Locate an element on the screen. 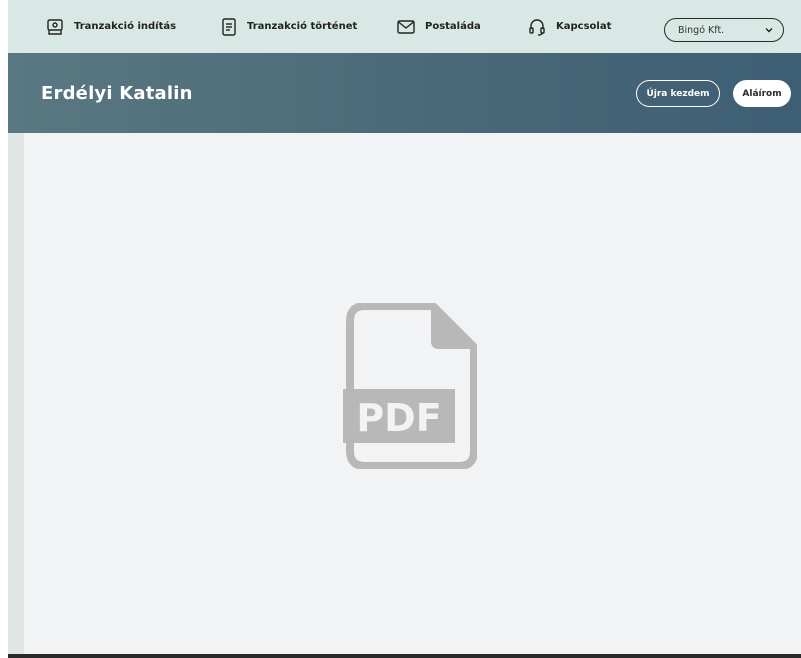  viewer-left-strip is located at coordinates (16, 393).